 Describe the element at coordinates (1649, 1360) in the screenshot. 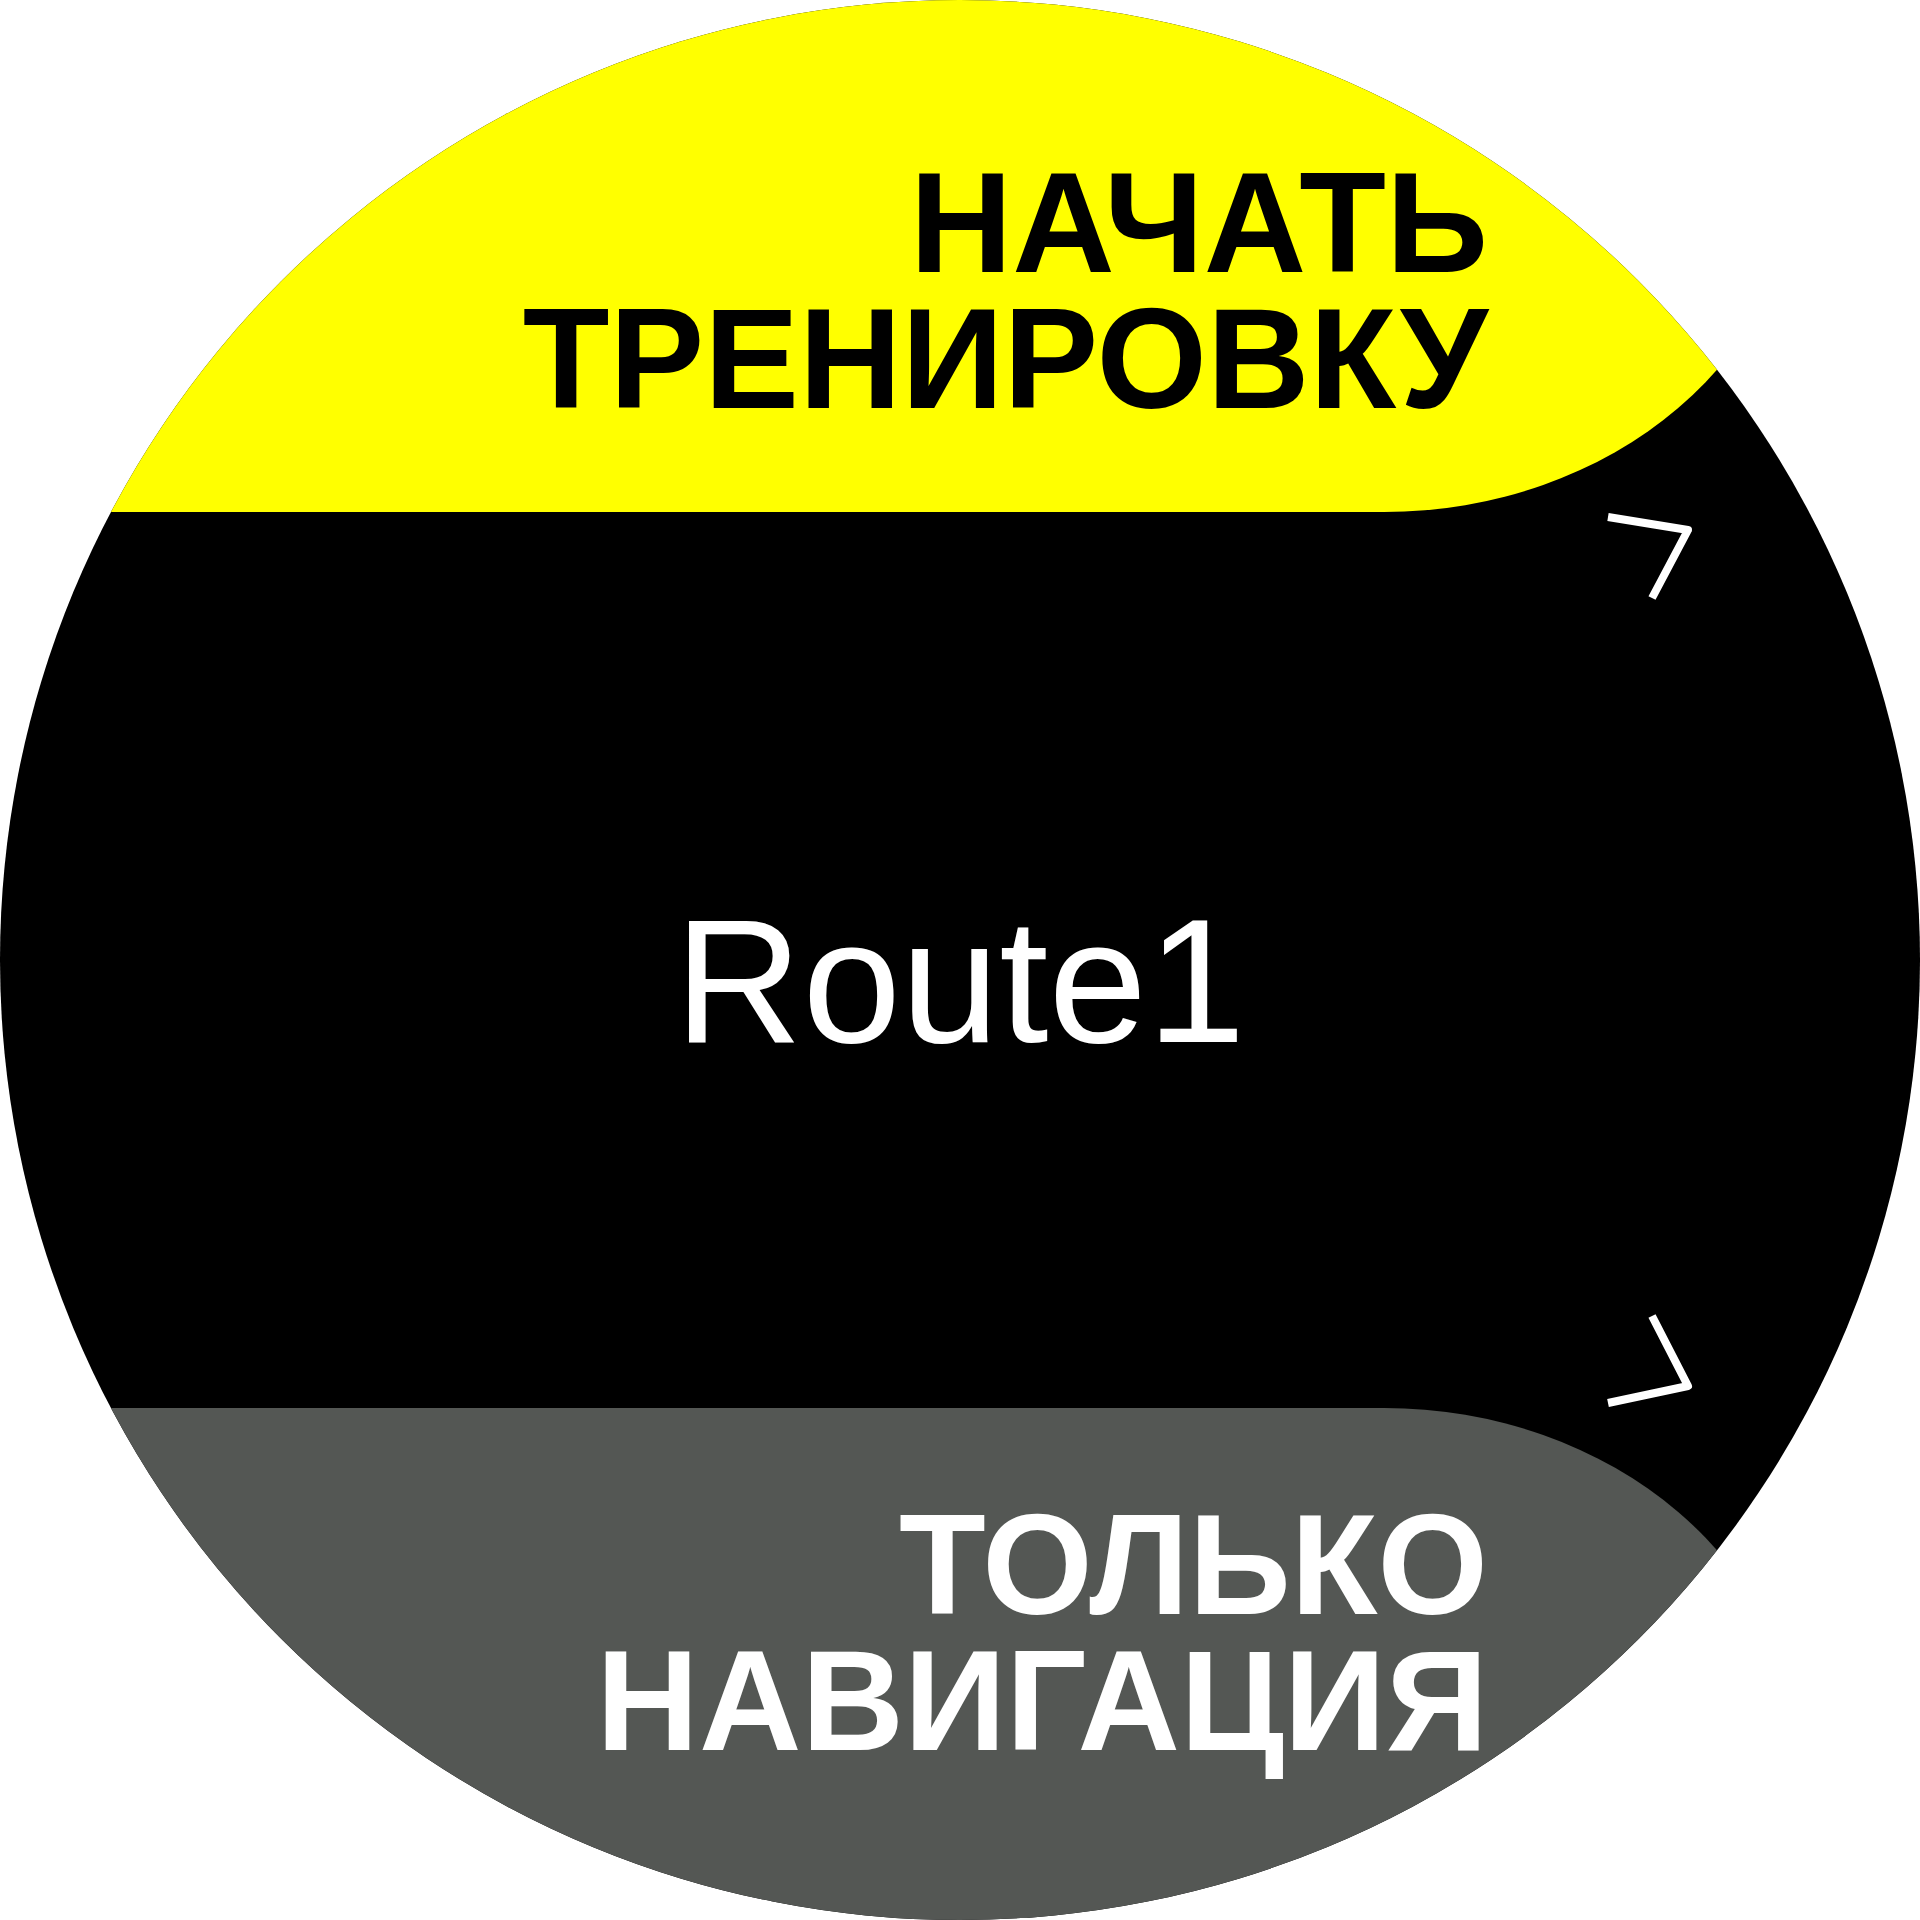

I see `chevron-down-icon` at that location.